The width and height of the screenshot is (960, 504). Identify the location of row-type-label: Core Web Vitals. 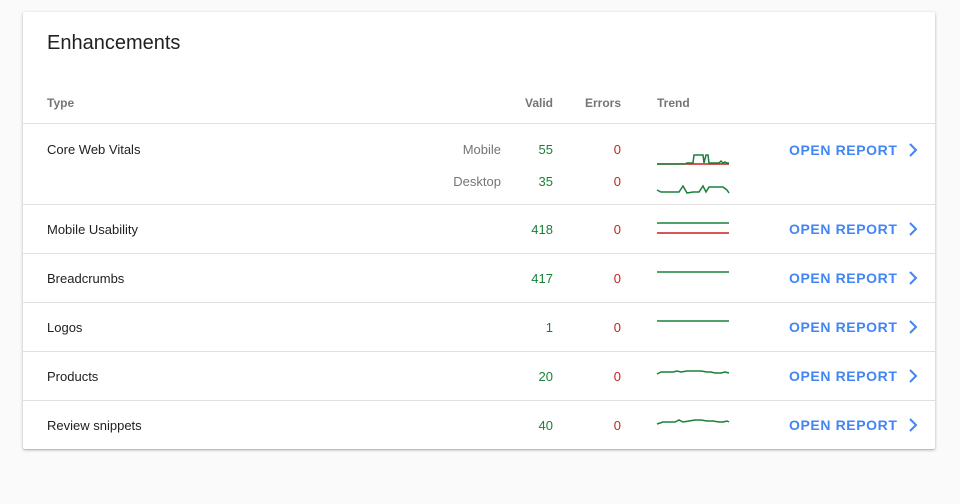
(94, 149).